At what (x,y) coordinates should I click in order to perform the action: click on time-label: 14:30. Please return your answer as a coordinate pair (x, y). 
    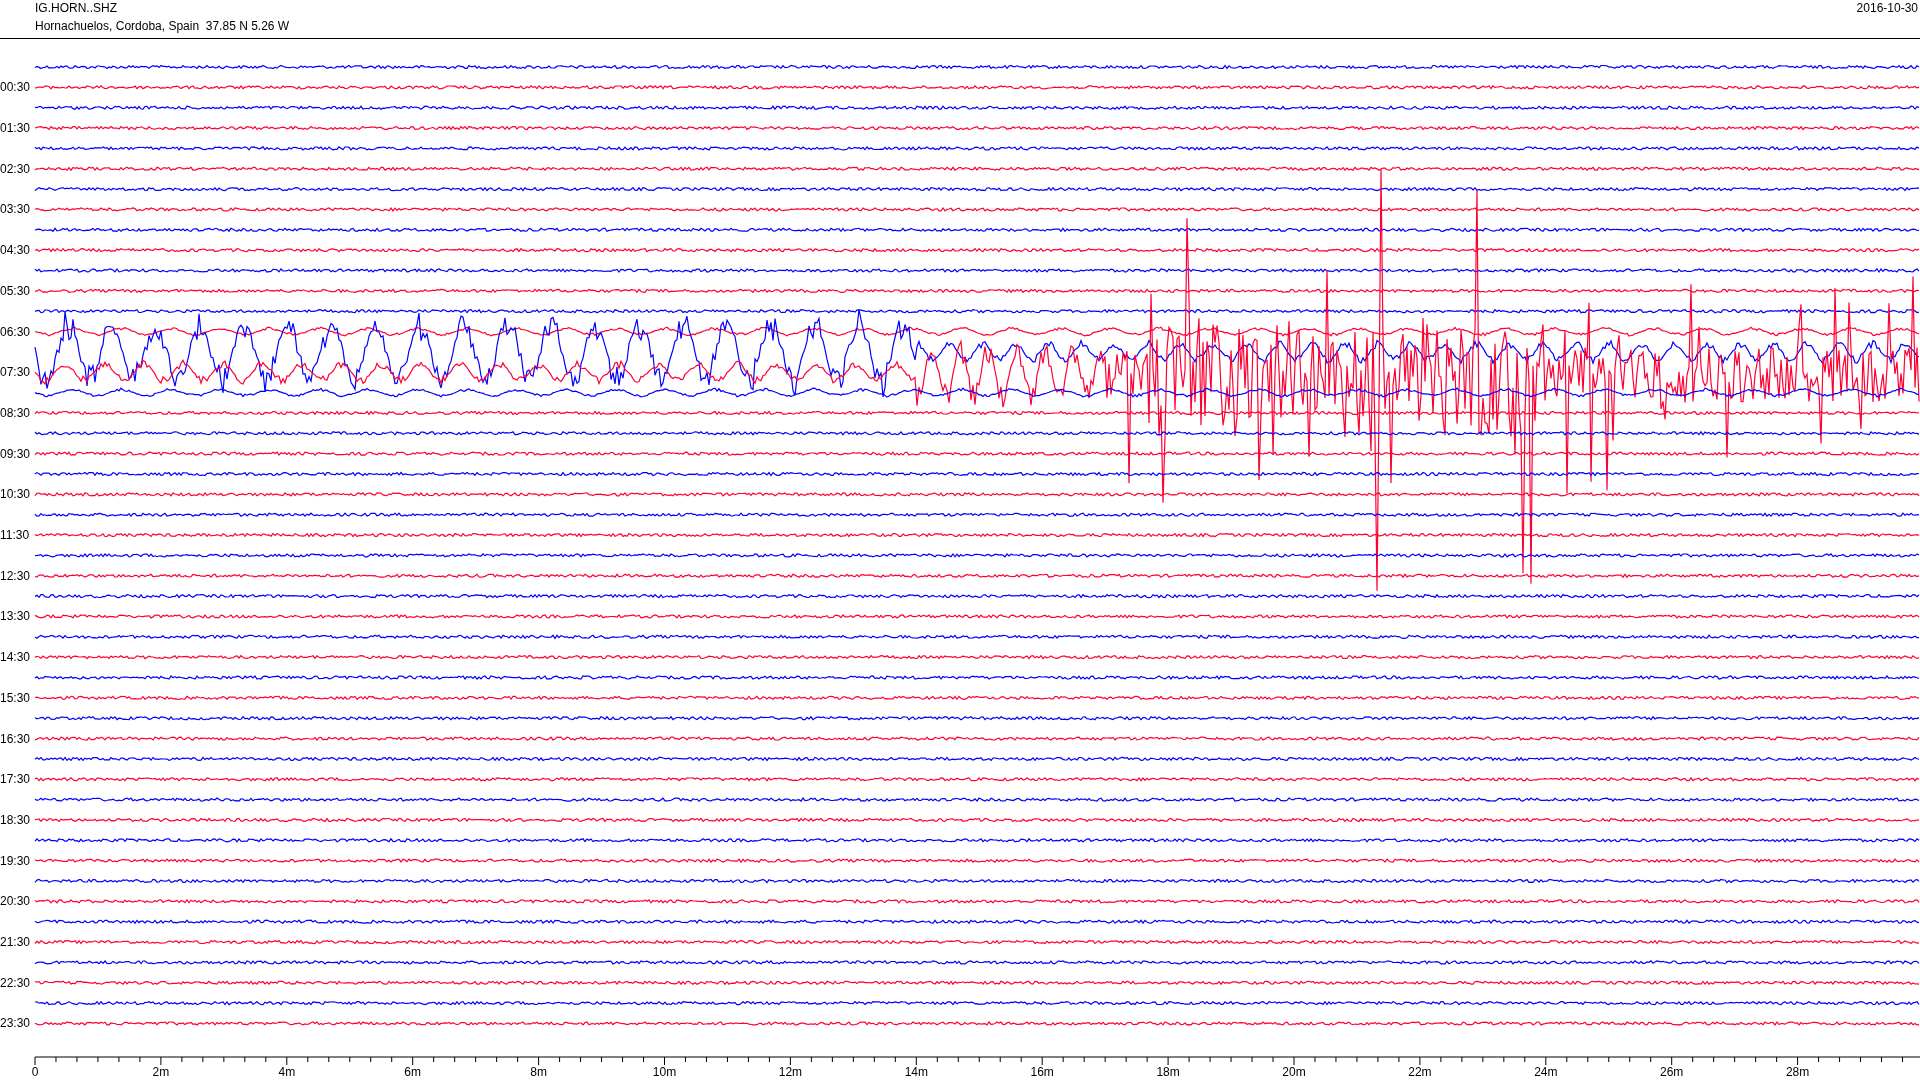
    Looking at the image, I should click on (15, 657).